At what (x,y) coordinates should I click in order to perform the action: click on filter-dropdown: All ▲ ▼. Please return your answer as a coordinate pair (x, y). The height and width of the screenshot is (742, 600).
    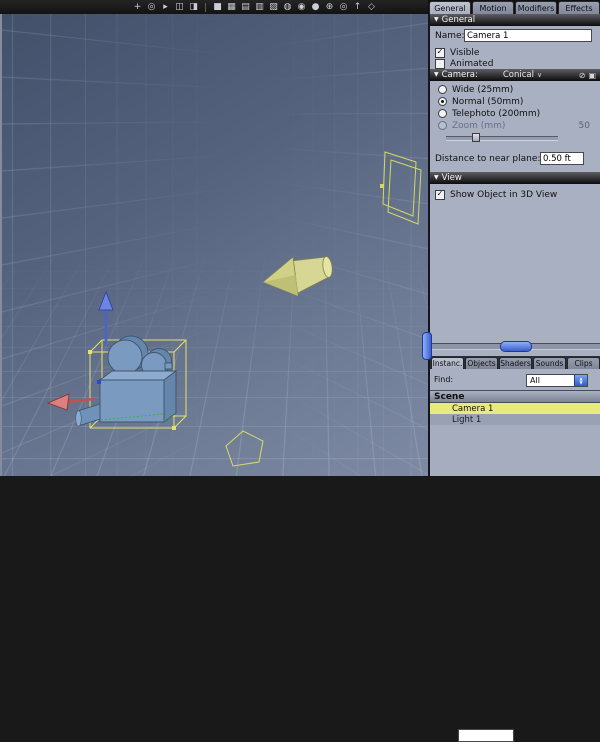
    Looking at the image, I should click on (557, 380).